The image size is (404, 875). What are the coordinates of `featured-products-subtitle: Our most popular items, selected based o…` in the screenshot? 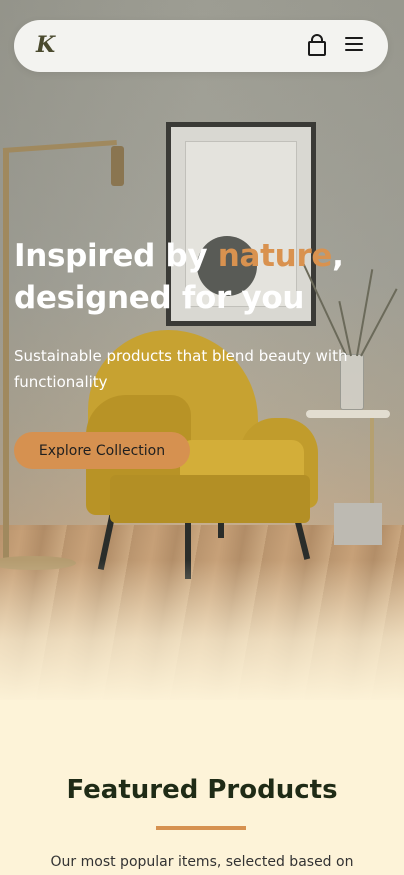 It's located at (202, 862).